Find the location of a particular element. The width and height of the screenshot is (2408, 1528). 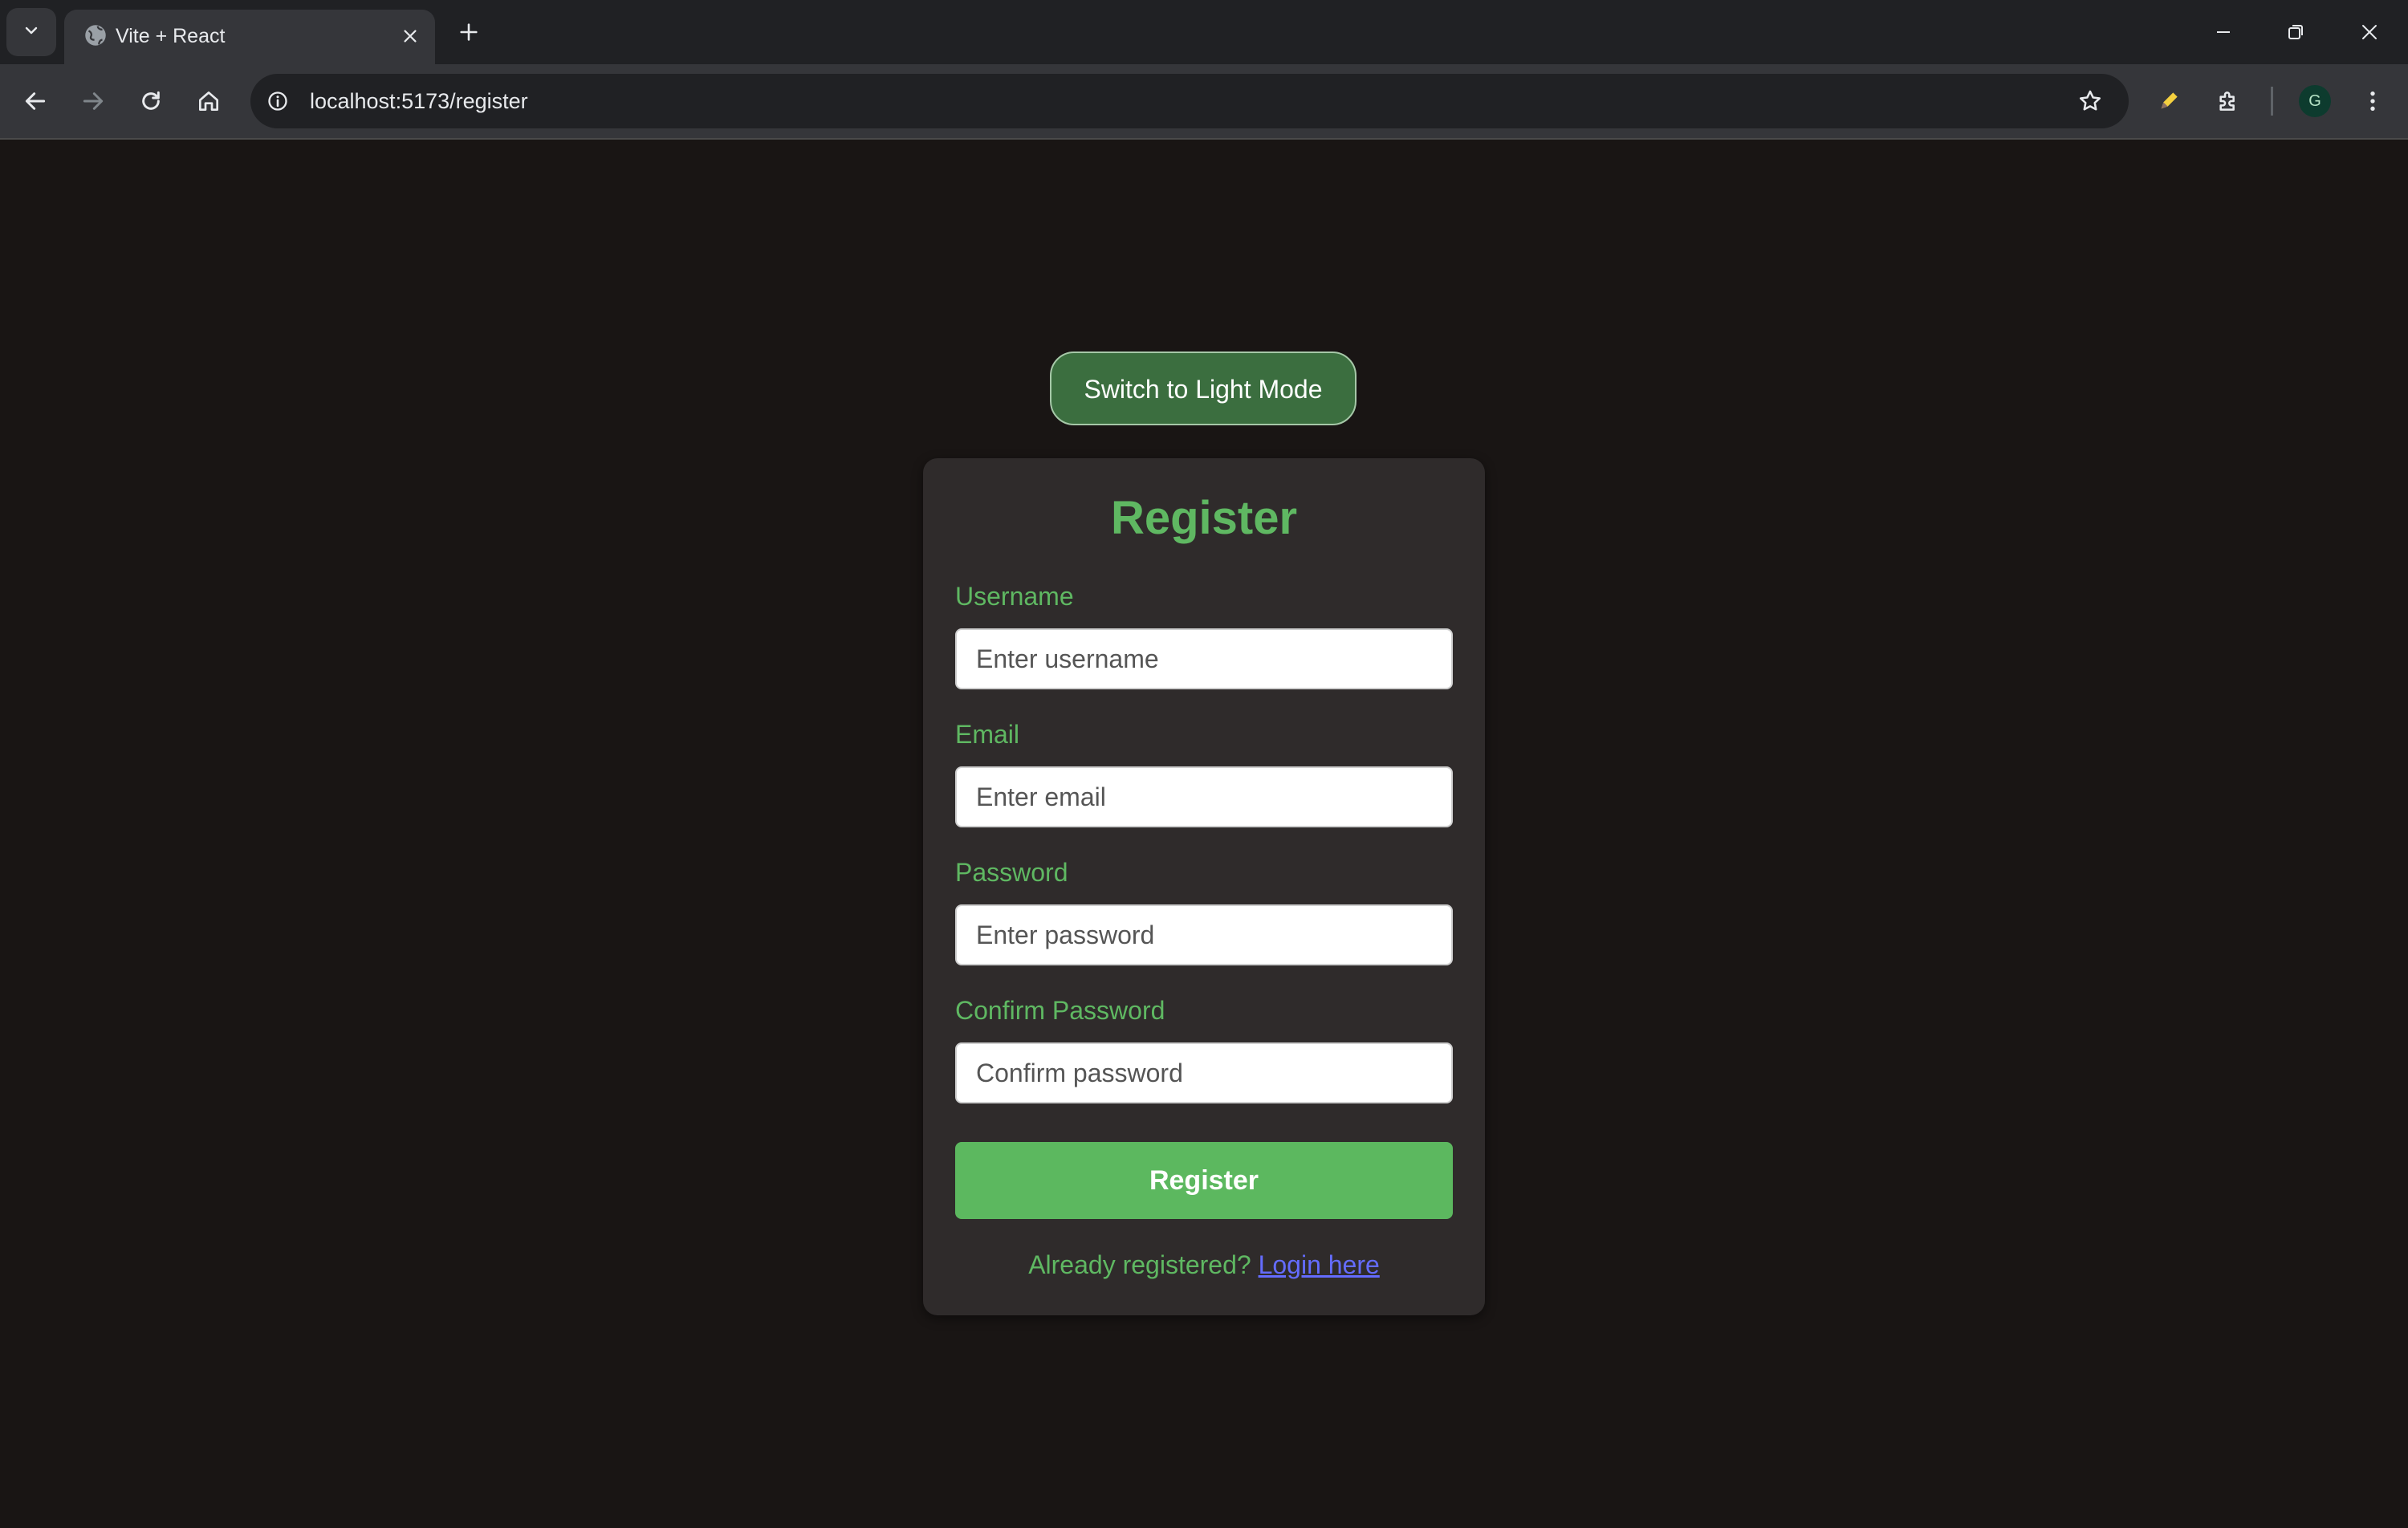

minimize-window-icon is located at coordinates (2223, 32).